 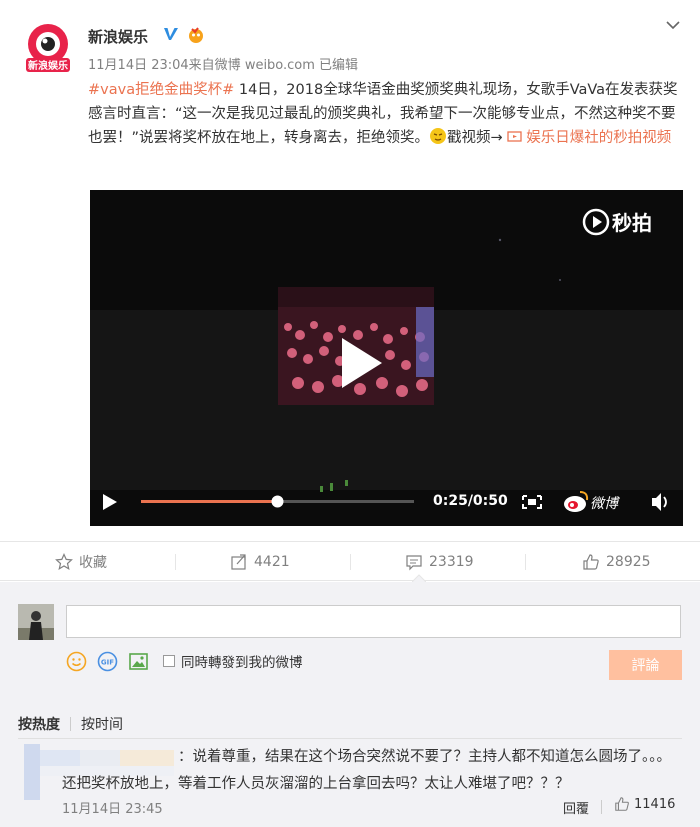 I want to click on repost-button: 4421, so click(x=260, y=562).